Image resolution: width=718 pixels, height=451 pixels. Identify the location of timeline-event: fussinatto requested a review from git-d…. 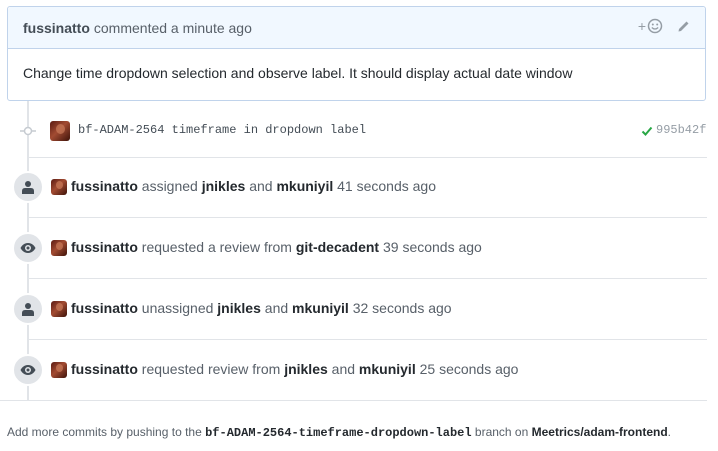
(359, 248).